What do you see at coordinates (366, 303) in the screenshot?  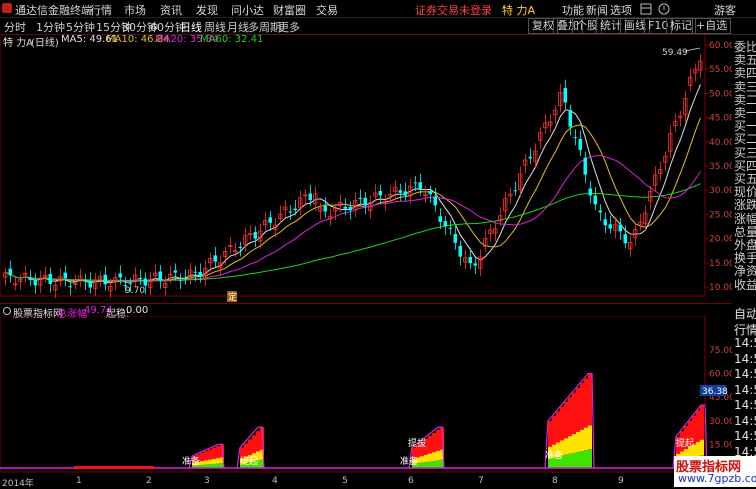 I see `panel-divider` at bounding box center [366, 303].